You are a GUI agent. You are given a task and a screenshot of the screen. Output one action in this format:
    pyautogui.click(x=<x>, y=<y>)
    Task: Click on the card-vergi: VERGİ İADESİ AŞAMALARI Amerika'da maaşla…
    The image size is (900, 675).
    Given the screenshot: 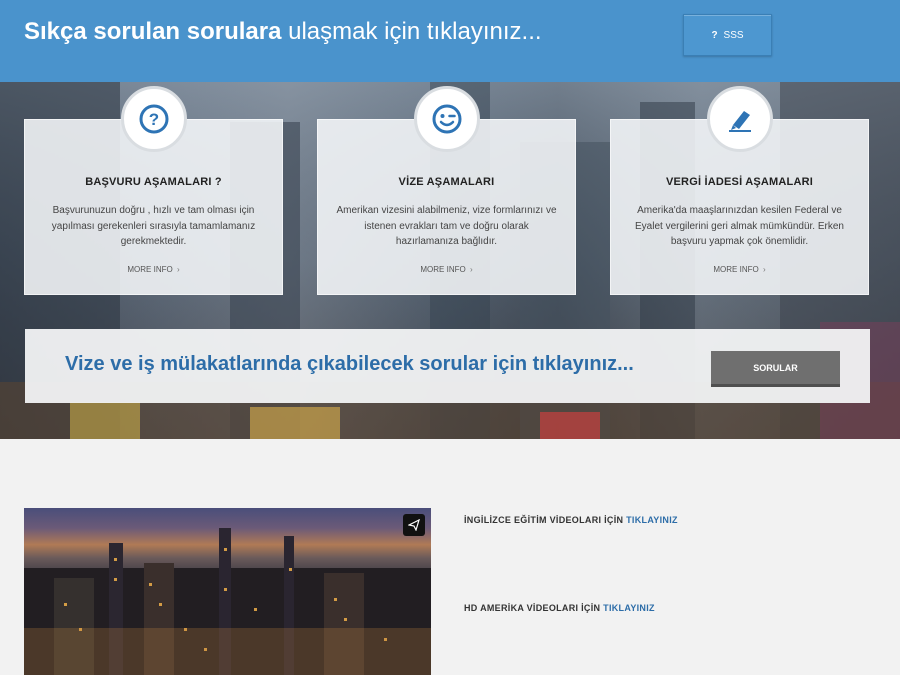 What is the action you would take?
    pyautogui.click(x=739, y=190)
    